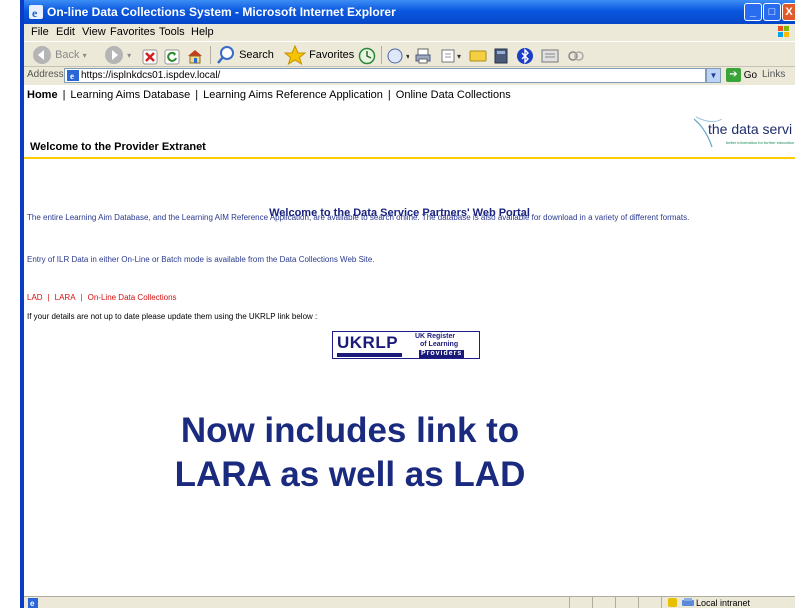  What do you see at coordinates (94, 32) in the screenshot?
I see `menu-view: View` at bounding box center [94, 32].